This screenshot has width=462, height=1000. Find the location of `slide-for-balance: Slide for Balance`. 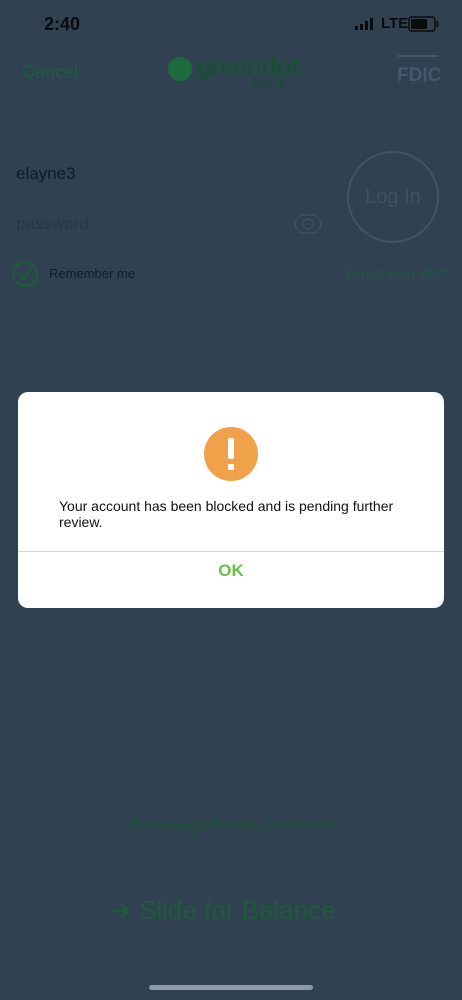

slide-for-balance: Slide for Balance is located at coordinates (231, 912).